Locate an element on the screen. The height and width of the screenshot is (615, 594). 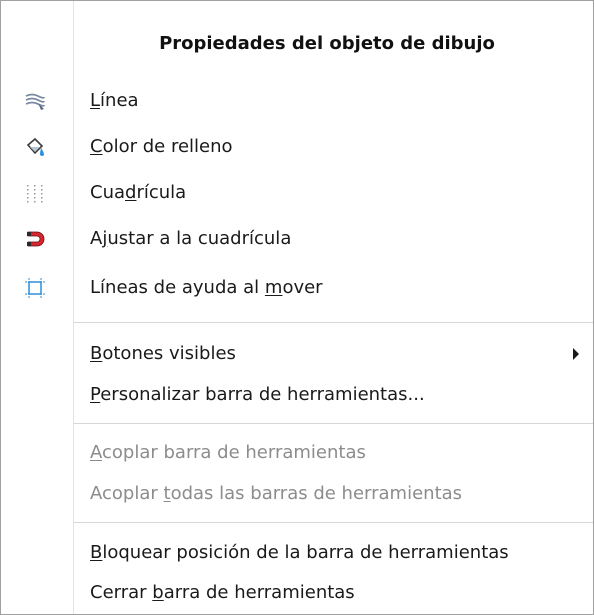
menu-item-label: Botones visibles is located at coordinates (163, 353).